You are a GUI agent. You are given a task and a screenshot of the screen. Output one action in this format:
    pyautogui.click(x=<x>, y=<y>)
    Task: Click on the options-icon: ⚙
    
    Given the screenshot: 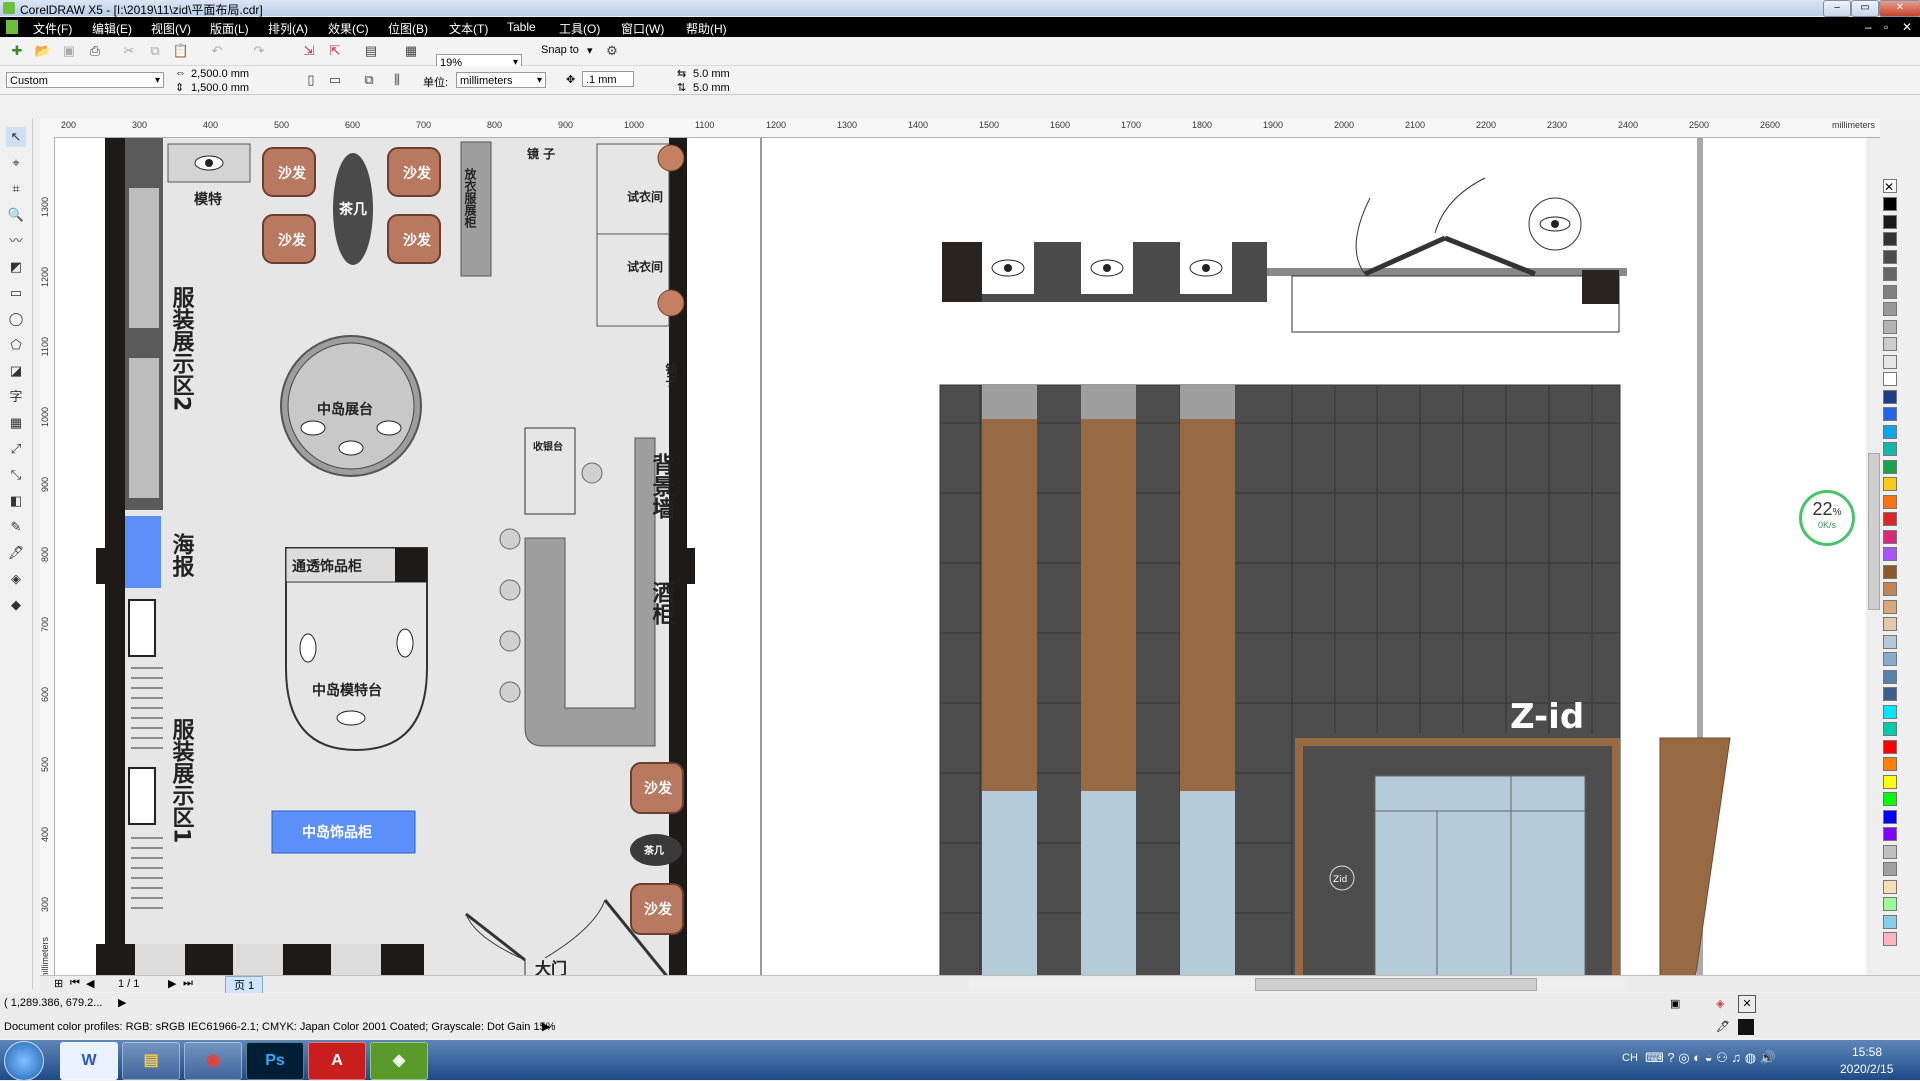 What is the action you would take?
    pyautogui.click(x=612, y=51)
    